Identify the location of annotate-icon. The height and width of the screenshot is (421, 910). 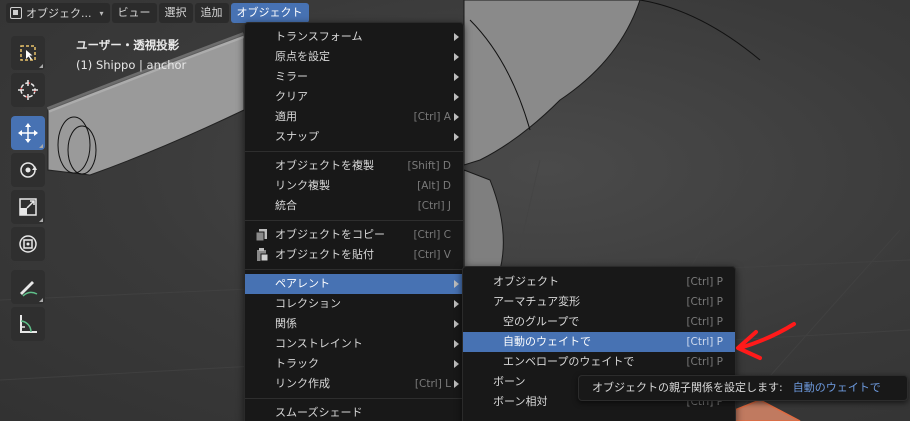
(29, 289).